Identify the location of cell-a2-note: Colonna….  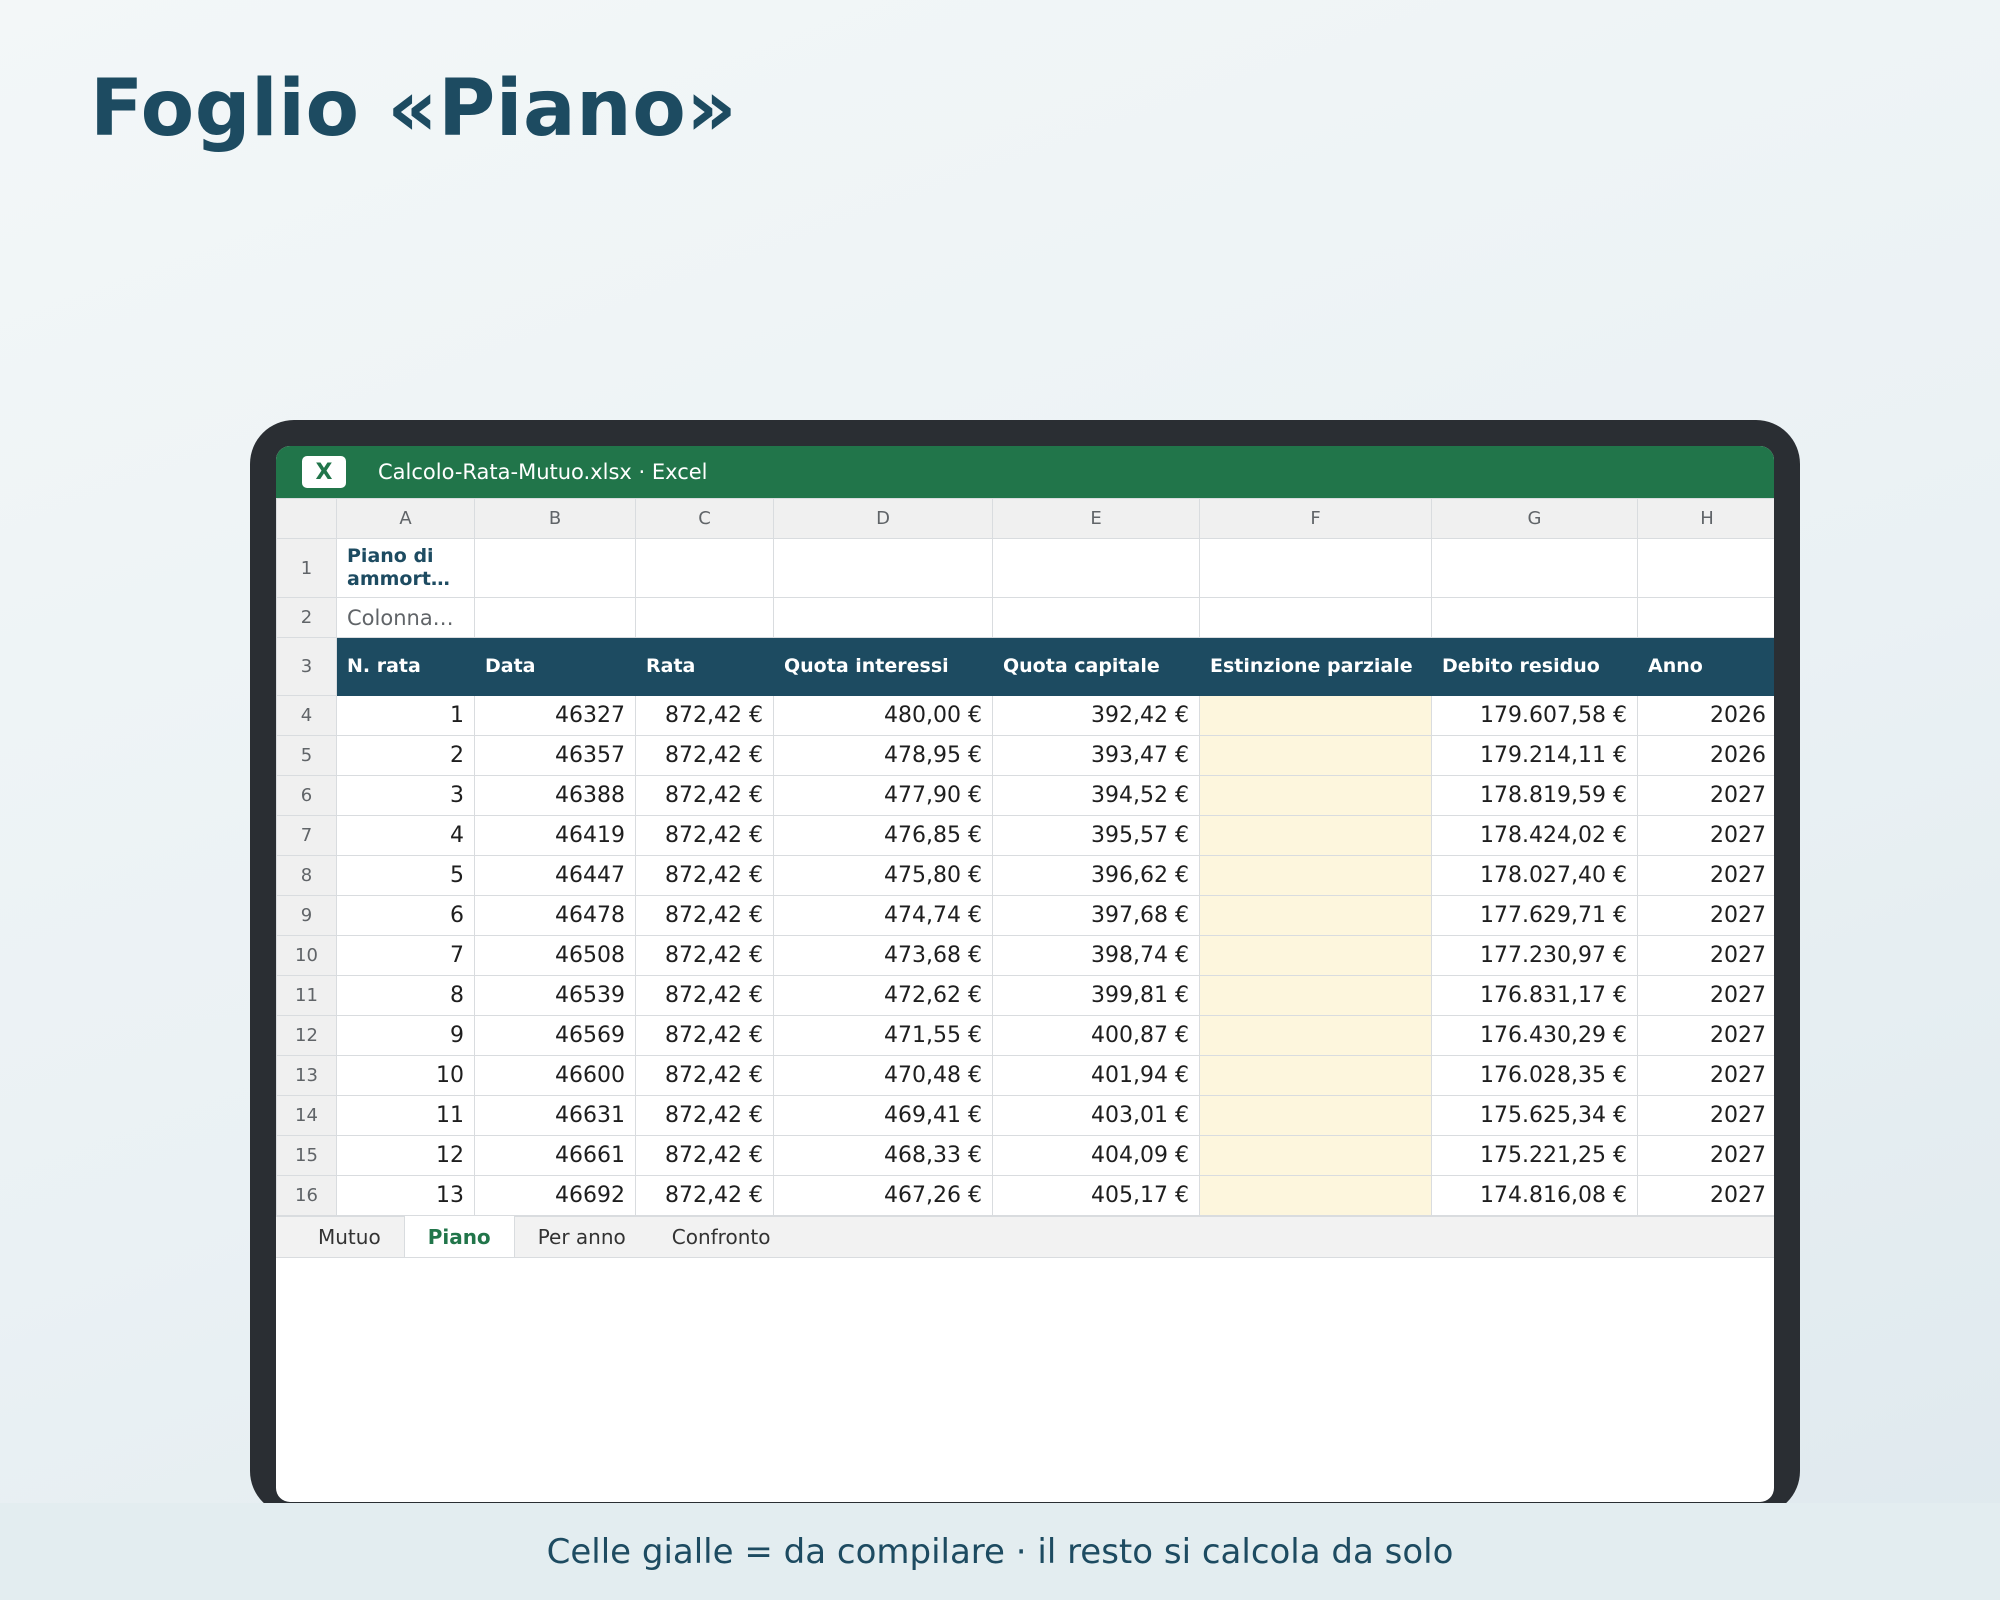
(405, 617).